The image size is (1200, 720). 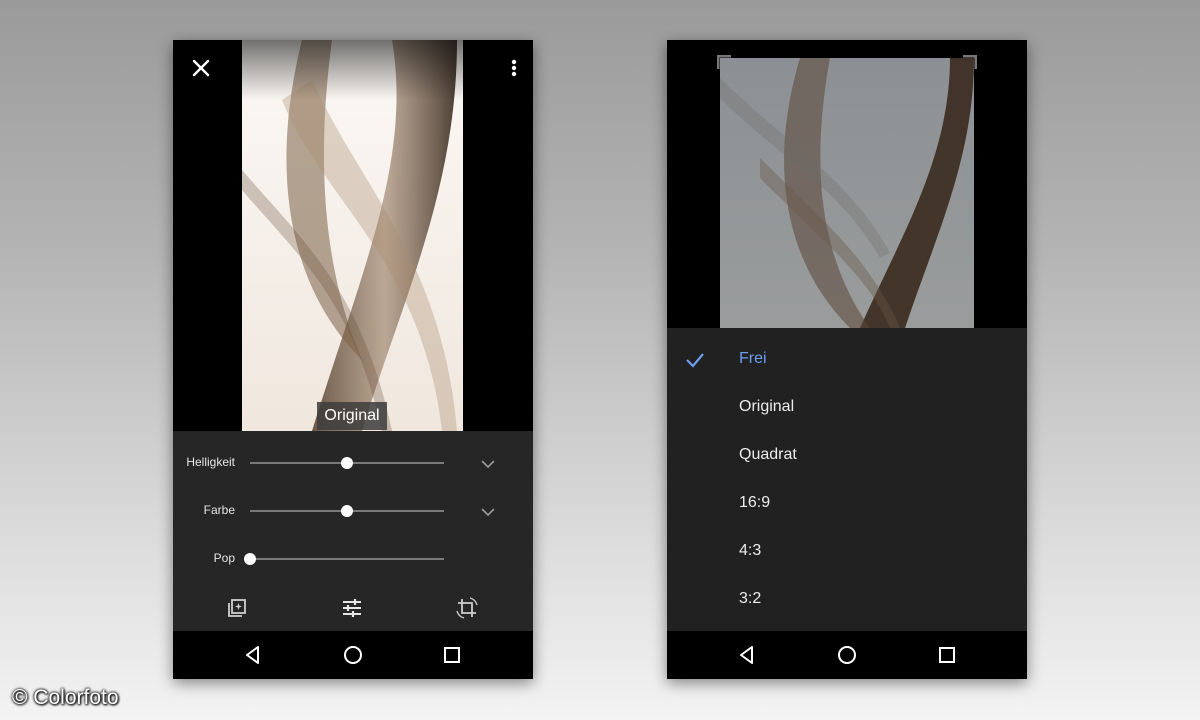 What do you see at coordinates (352, 416) in the screenshot?
I see `compare-original-label: Original` at bounding box center [352, 416].